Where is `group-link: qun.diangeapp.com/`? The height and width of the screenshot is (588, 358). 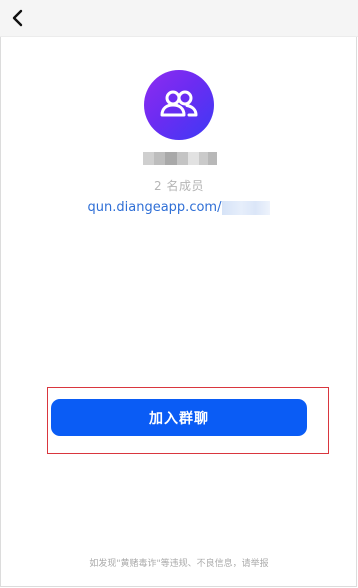
group-link: qun.diangeapp.com/ is located at coordinates (179, 207).